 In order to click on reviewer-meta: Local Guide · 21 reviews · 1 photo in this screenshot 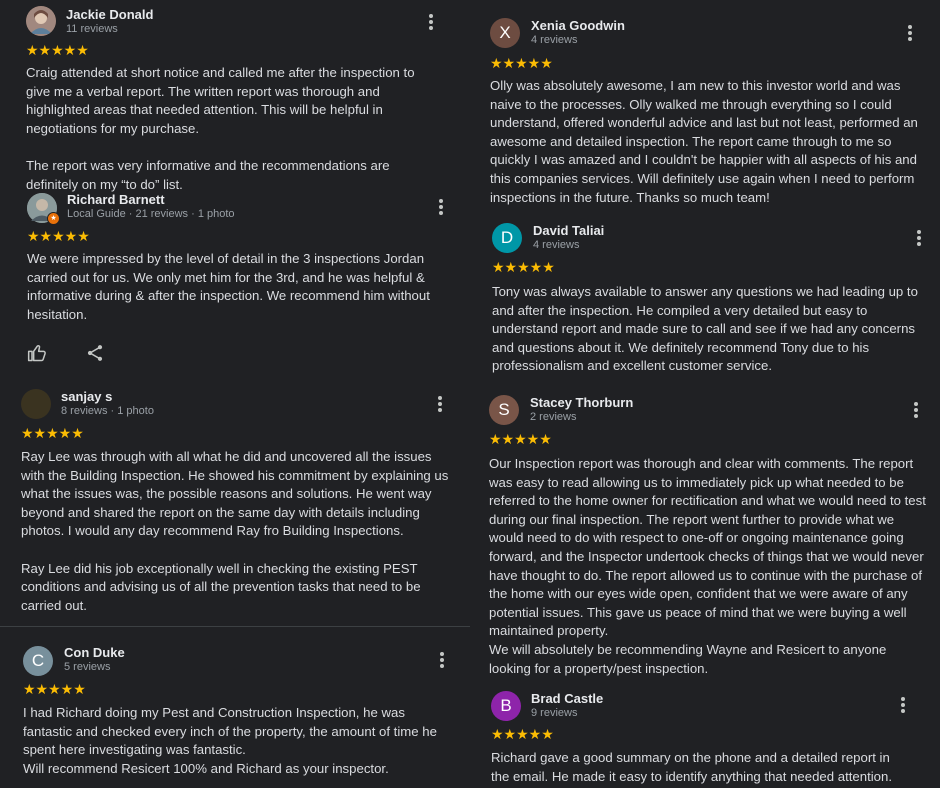, I will do `click(151, 214)`.